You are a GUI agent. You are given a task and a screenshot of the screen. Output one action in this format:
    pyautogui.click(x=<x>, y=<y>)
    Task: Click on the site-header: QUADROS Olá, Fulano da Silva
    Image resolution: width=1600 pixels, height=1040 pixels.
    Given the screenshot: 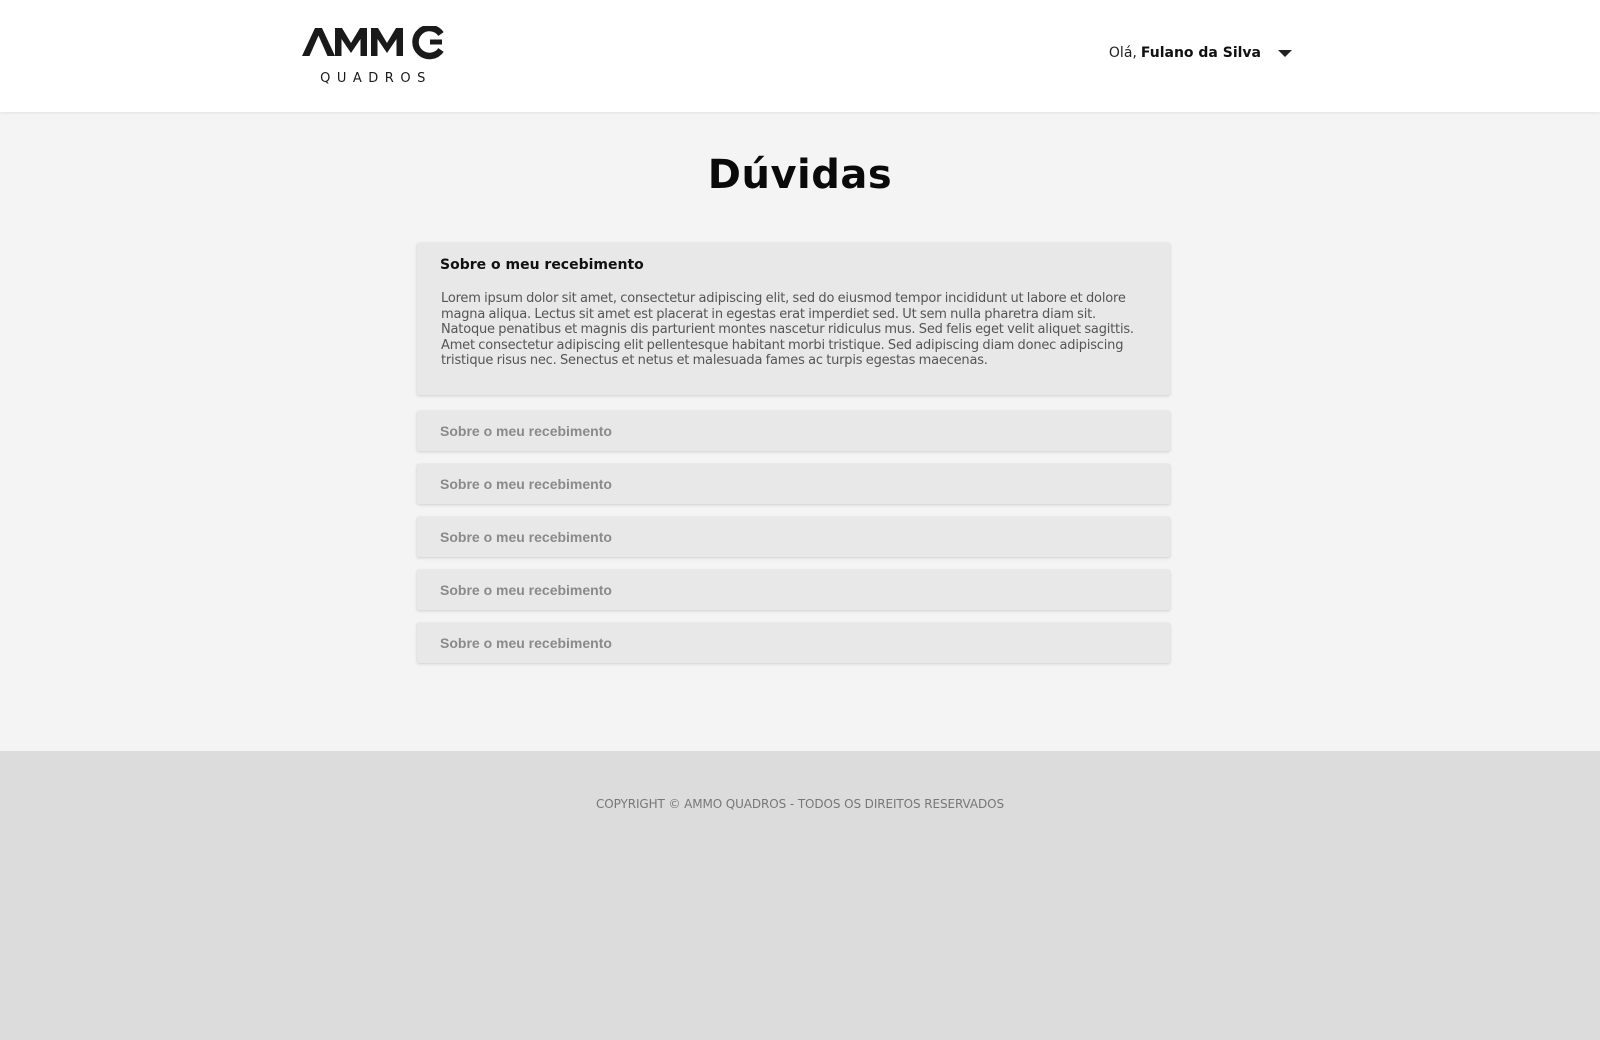 What is the action you would take?
    pyautogui.click(x=800, y=56)
    